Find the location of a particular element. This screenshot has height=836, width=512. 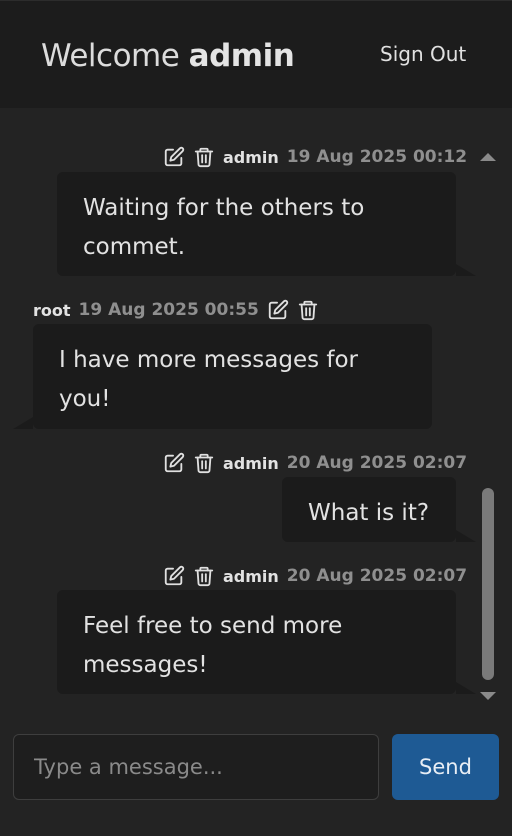

message-bubble: Waiting for the others to commet. is located at coordinates (256, 224).